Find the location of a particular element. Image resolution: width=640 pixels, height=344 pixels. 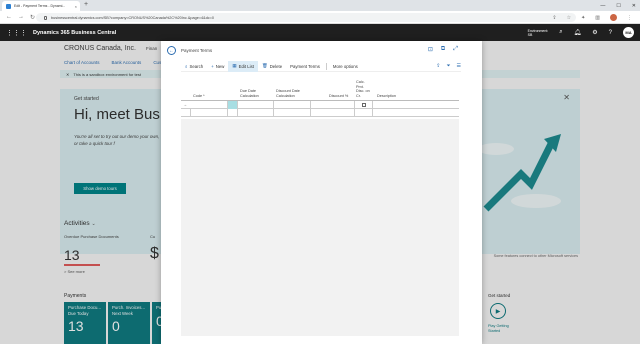

more-options-label: More options is located at coordinates (345, 66).